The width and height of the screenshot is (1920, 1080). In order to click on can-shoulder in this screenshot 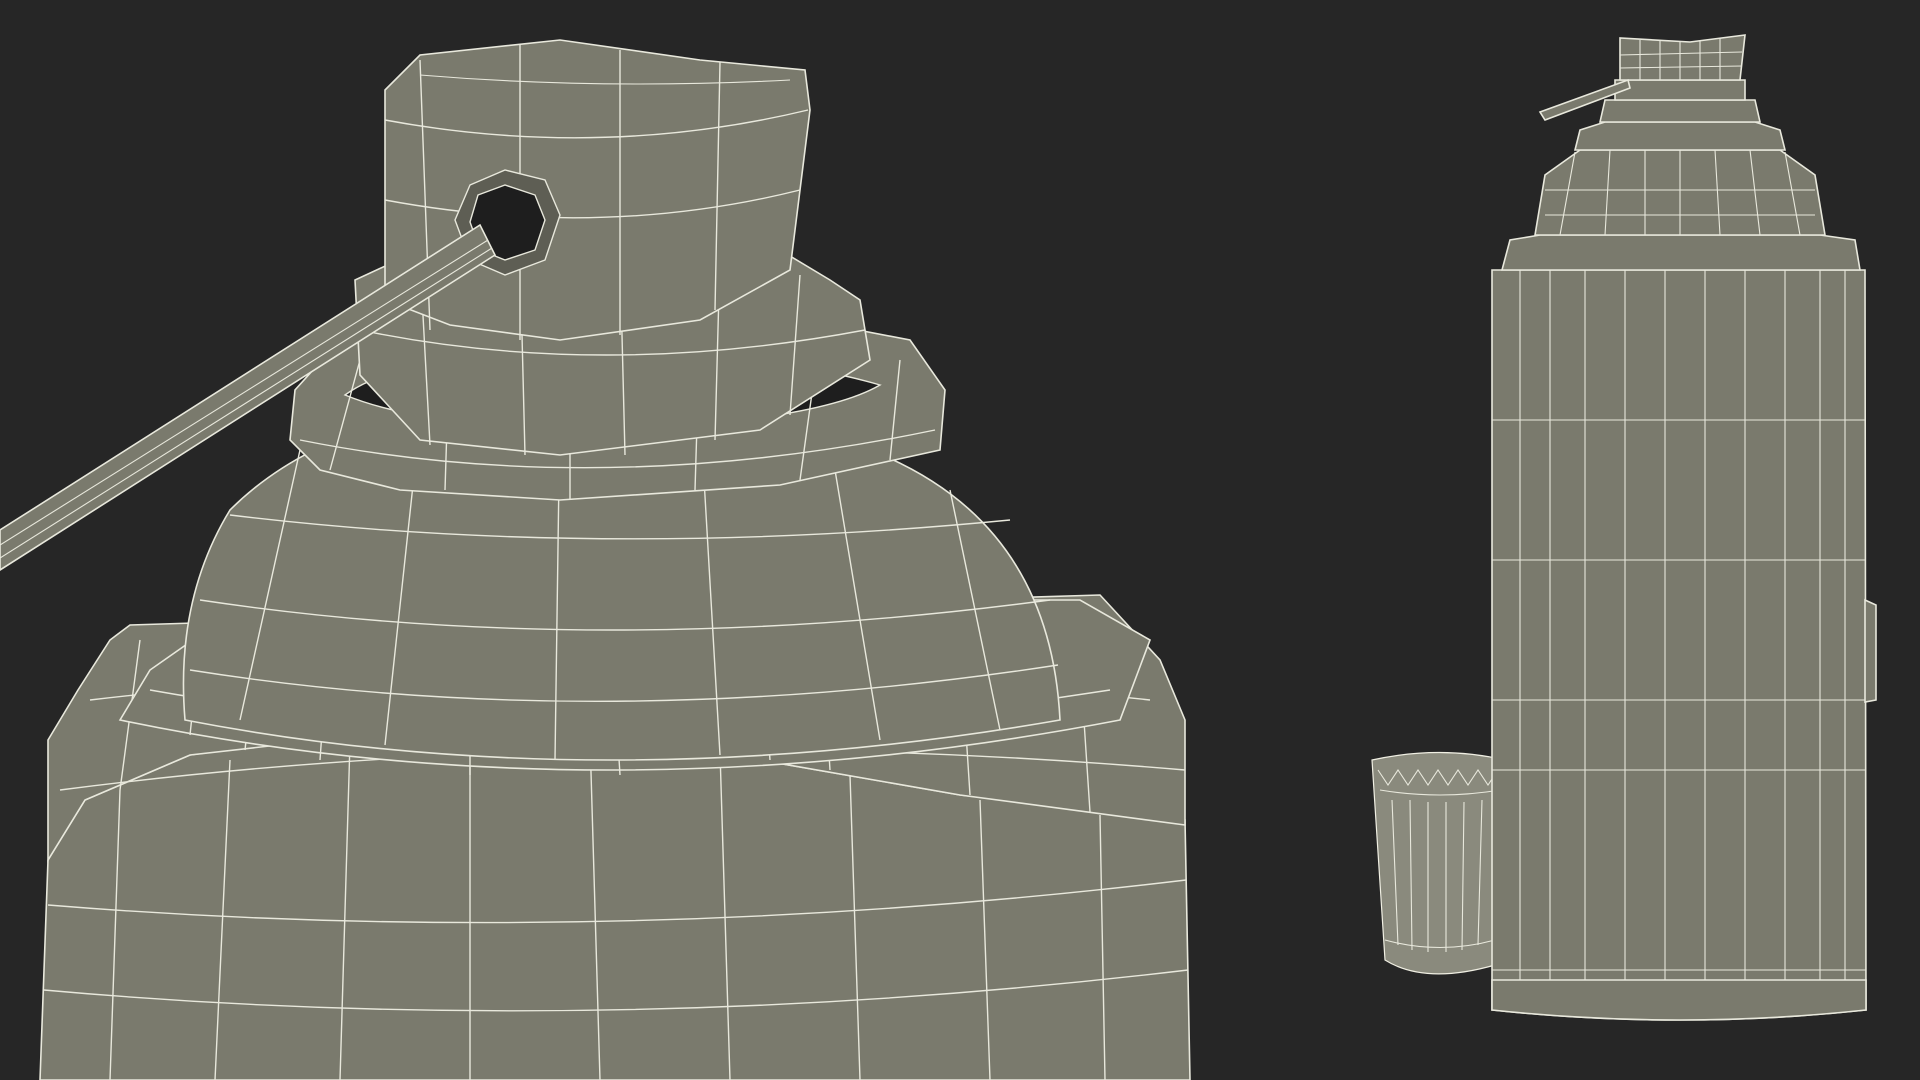, I will do `click(1680, 210)`.